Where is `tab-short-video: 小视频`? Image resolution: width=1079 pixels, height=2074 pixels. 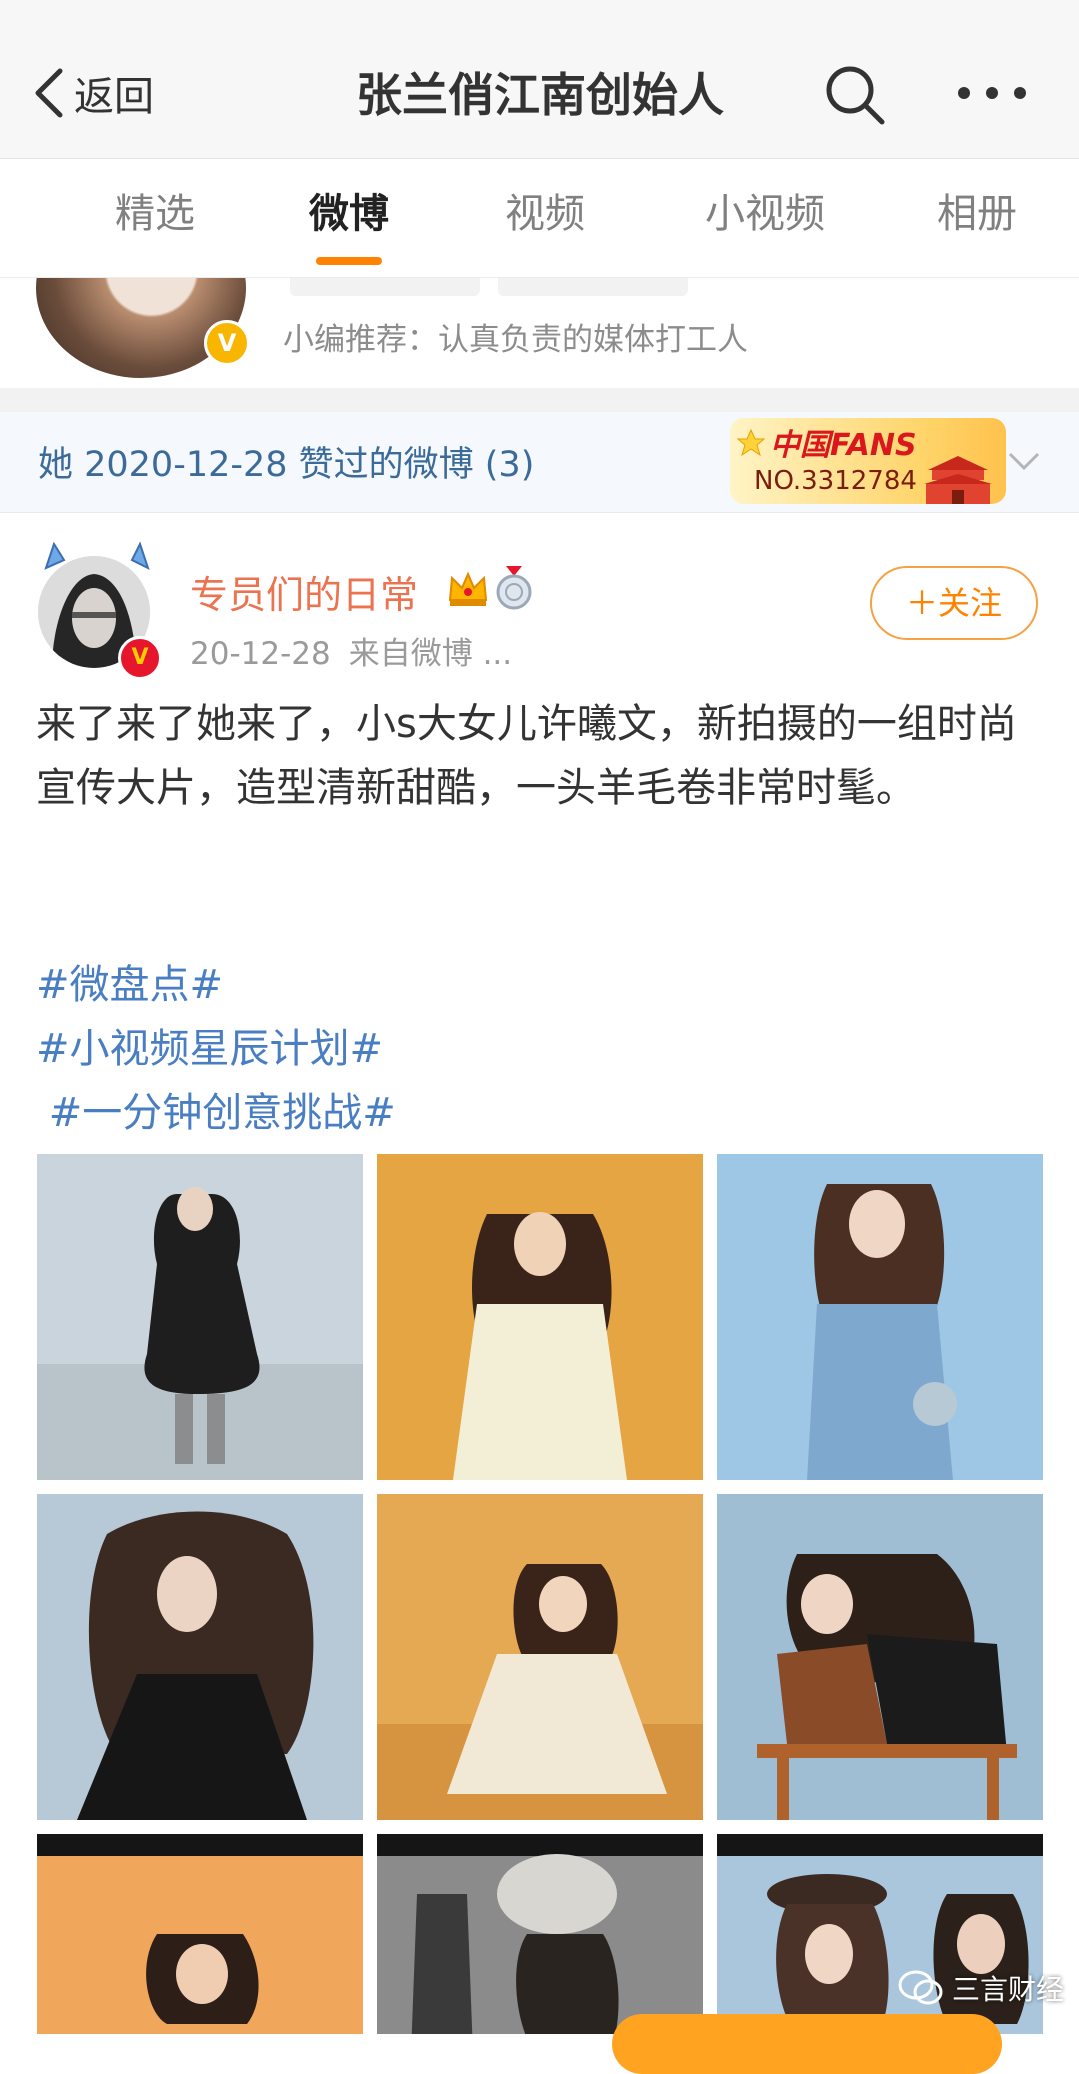
tab-short-video: 小视频 is located at coordinates (765, 218).